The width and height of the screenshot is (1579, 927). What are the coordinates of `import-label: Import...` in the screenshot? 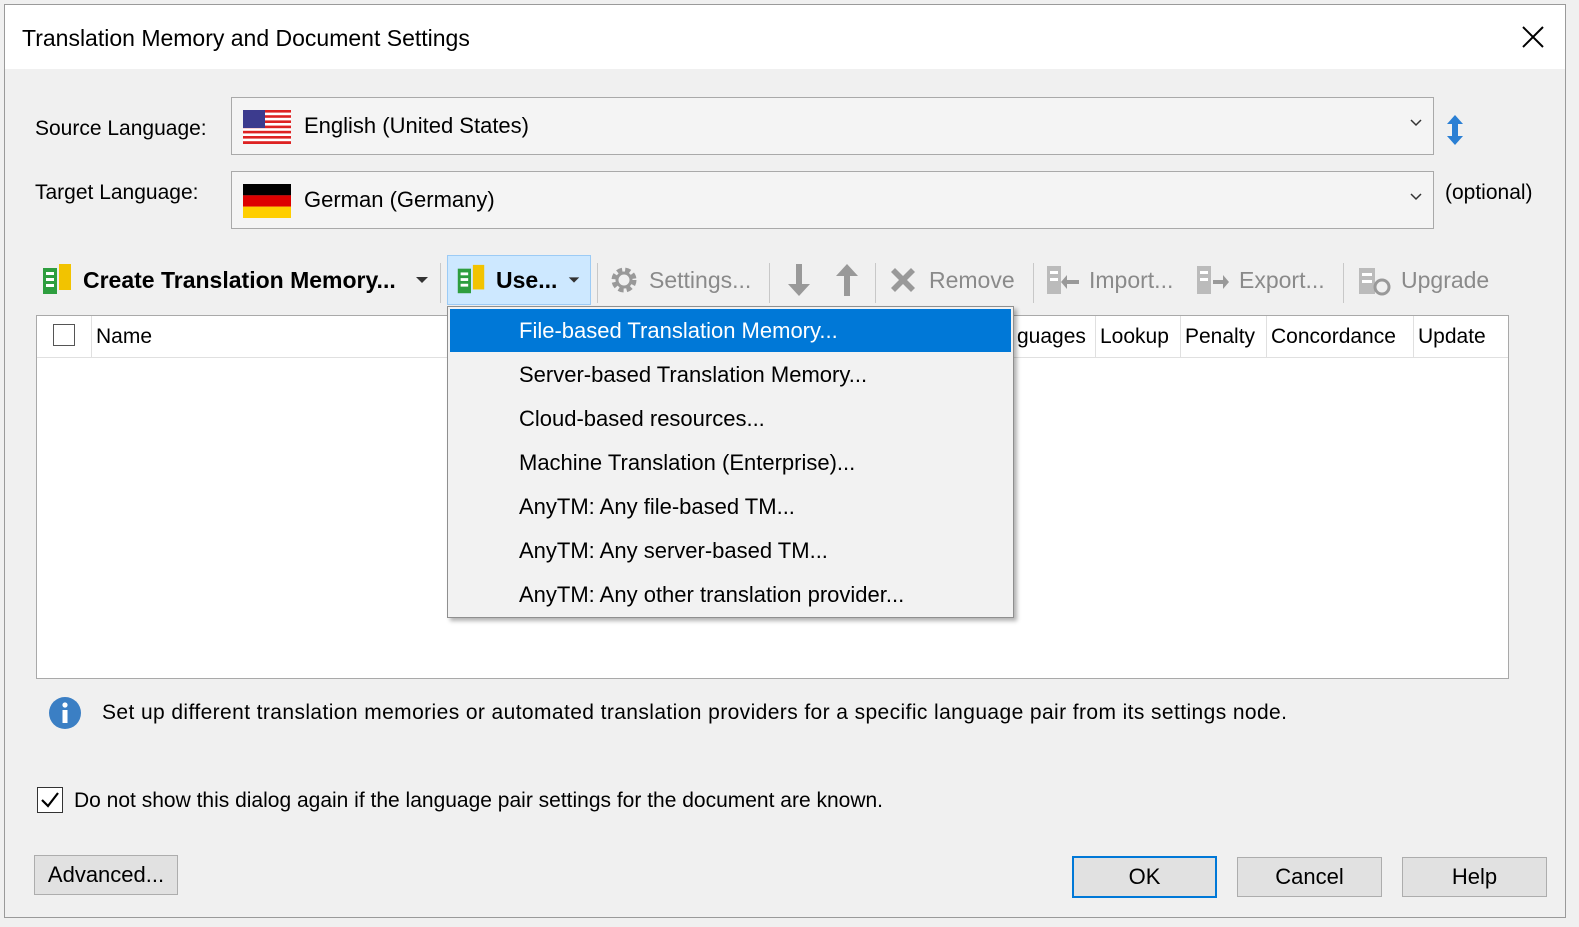 It's located at (1131, 279).